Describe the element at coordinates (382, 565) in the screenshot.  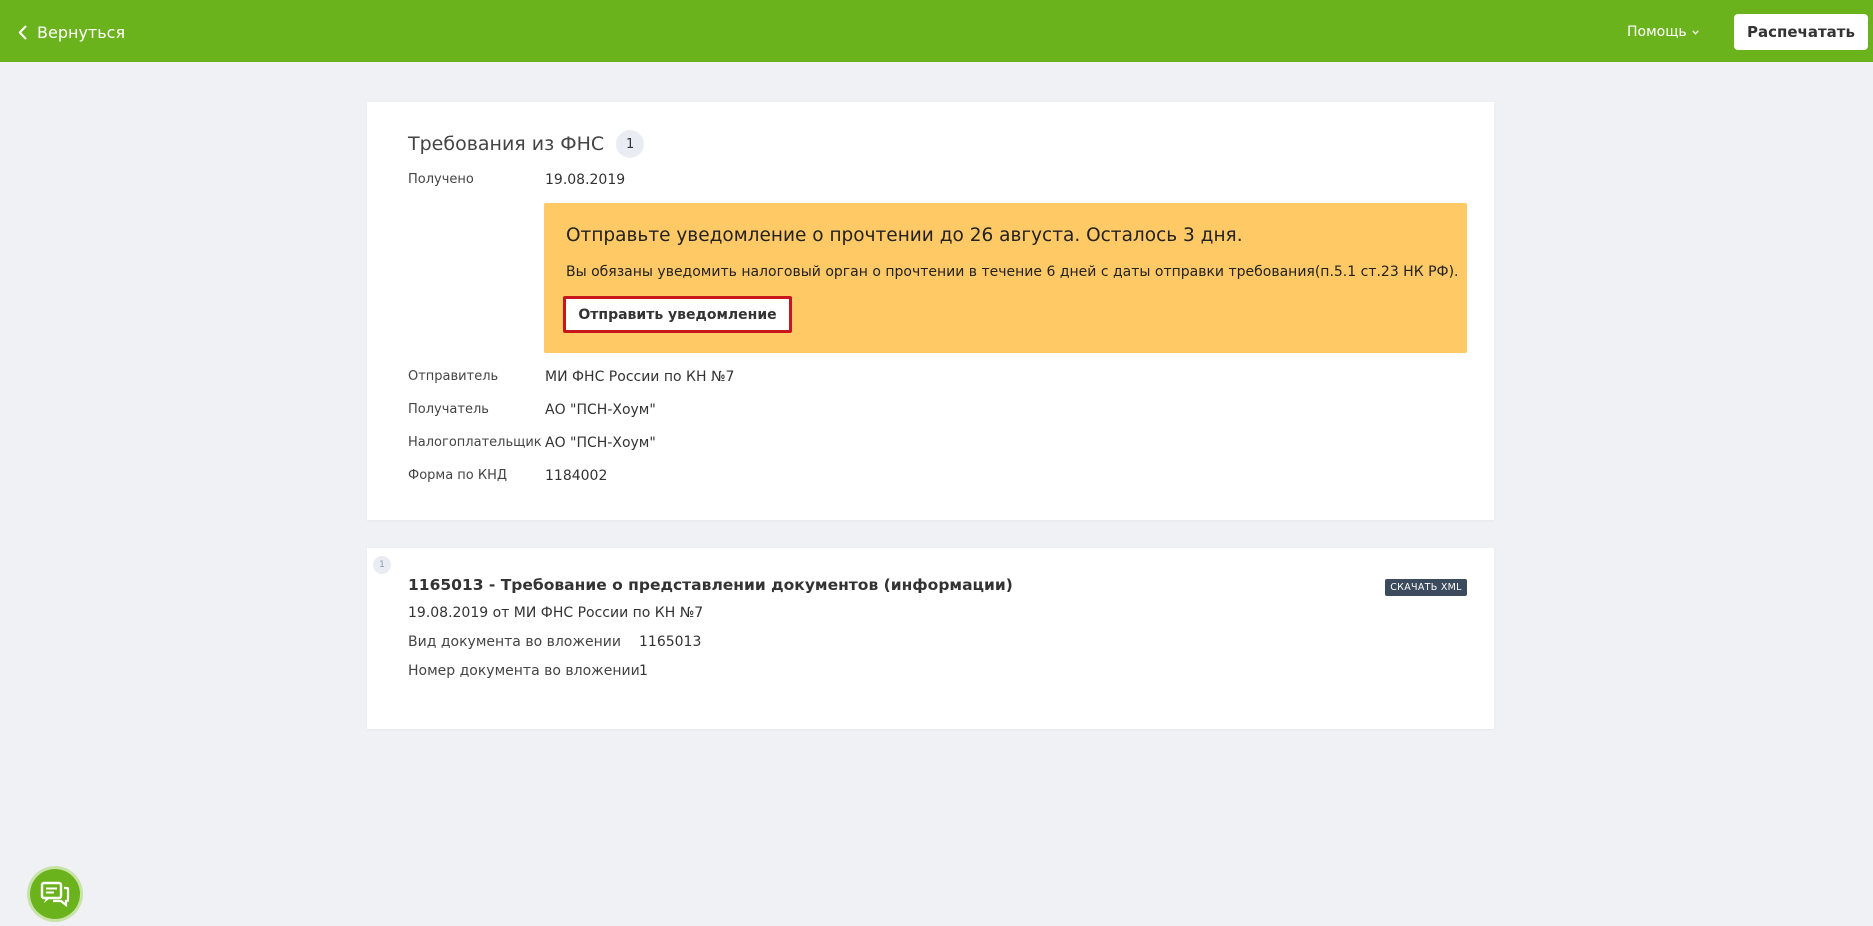
I see `document-index-badge: 1` at that location.